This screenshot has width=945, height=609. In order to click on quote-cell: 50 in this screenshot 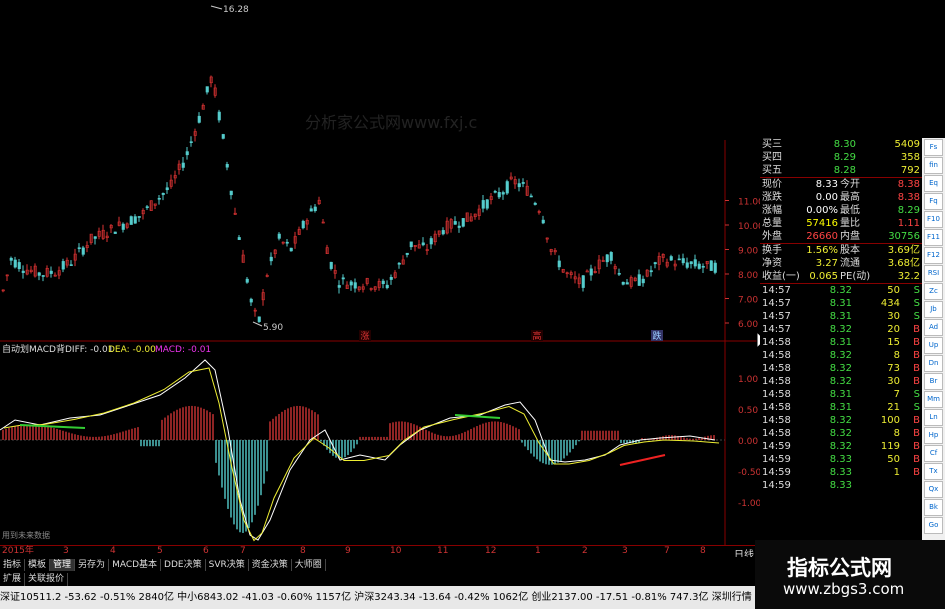, I will do `click(893, 290)`.